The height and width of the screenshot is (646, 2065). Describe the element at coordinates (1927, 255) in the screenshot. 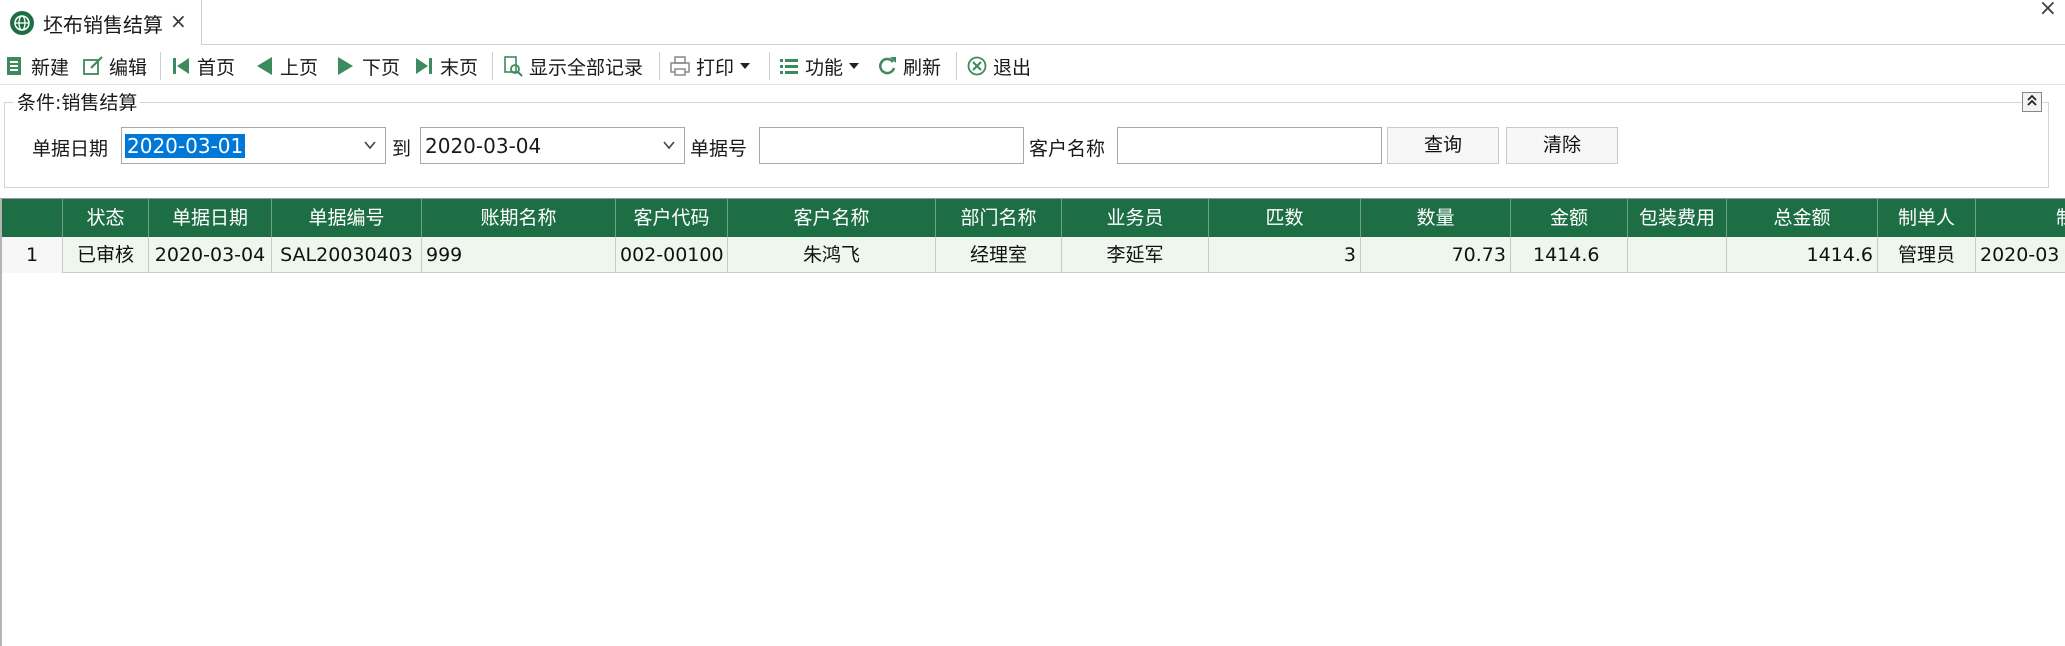

I see `cell-creator: 管理员` at that location.